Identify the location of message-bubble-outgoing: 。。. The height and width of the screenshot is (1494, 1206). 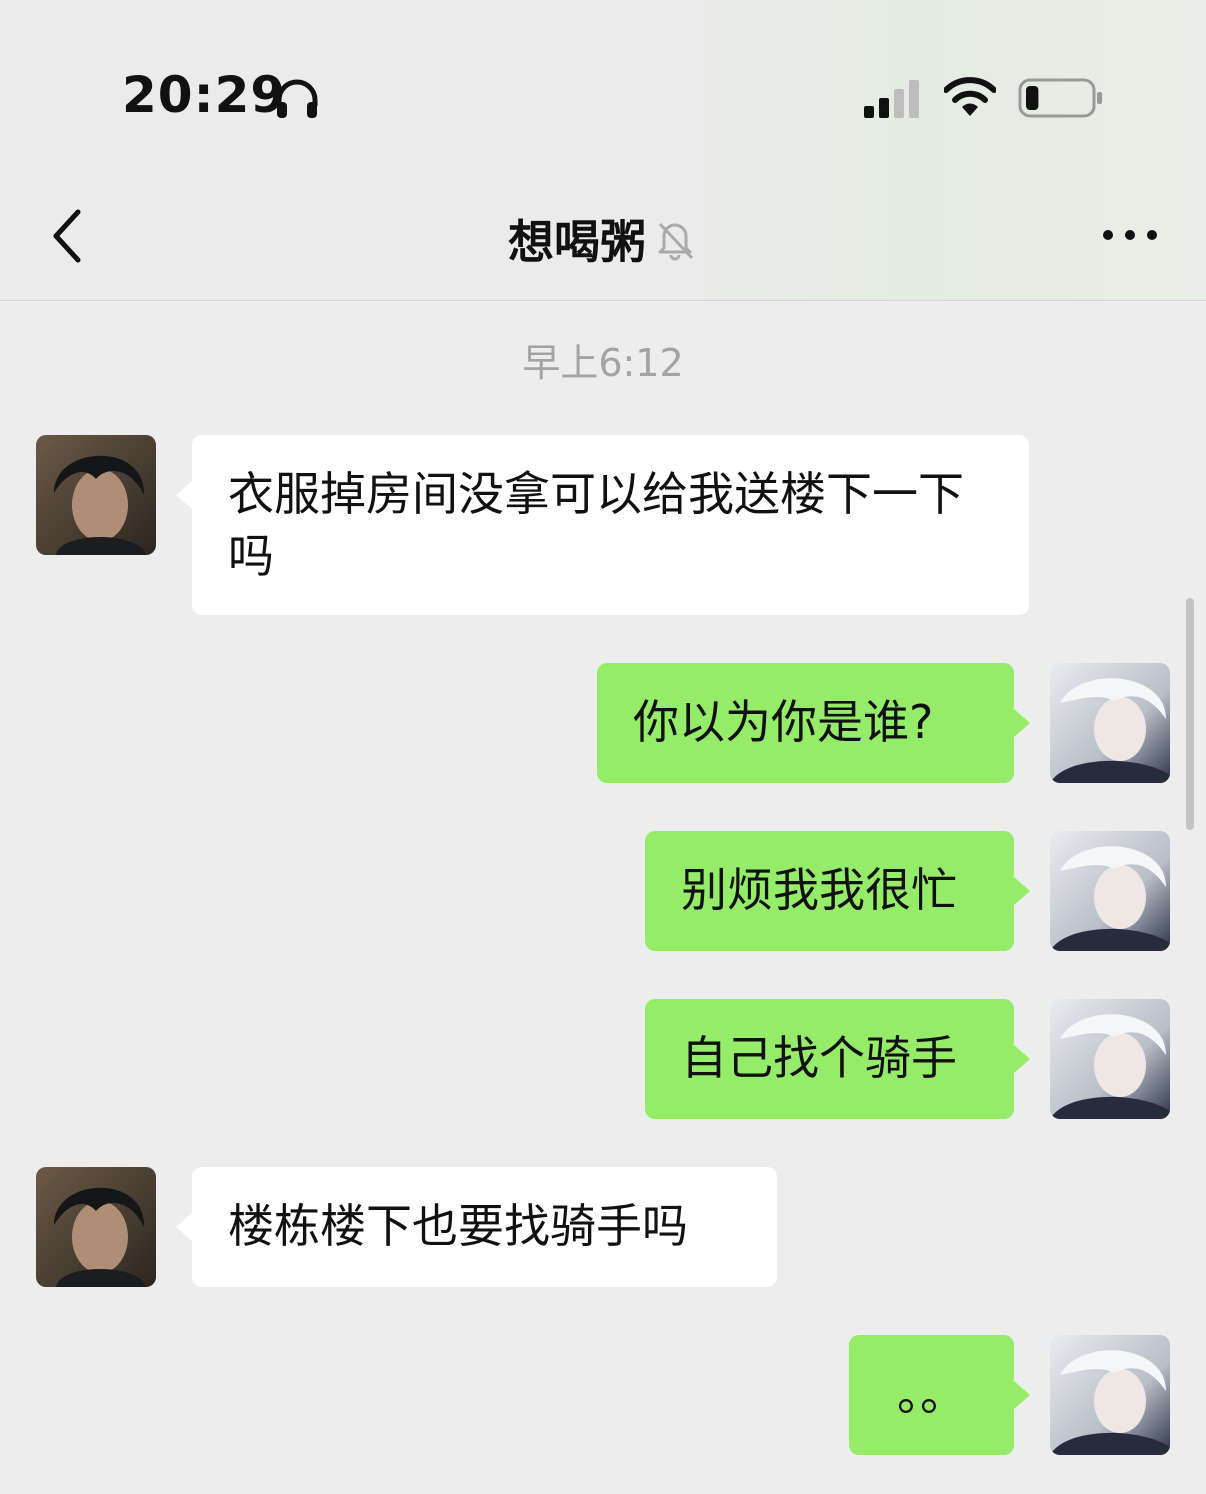
(939, 1395).